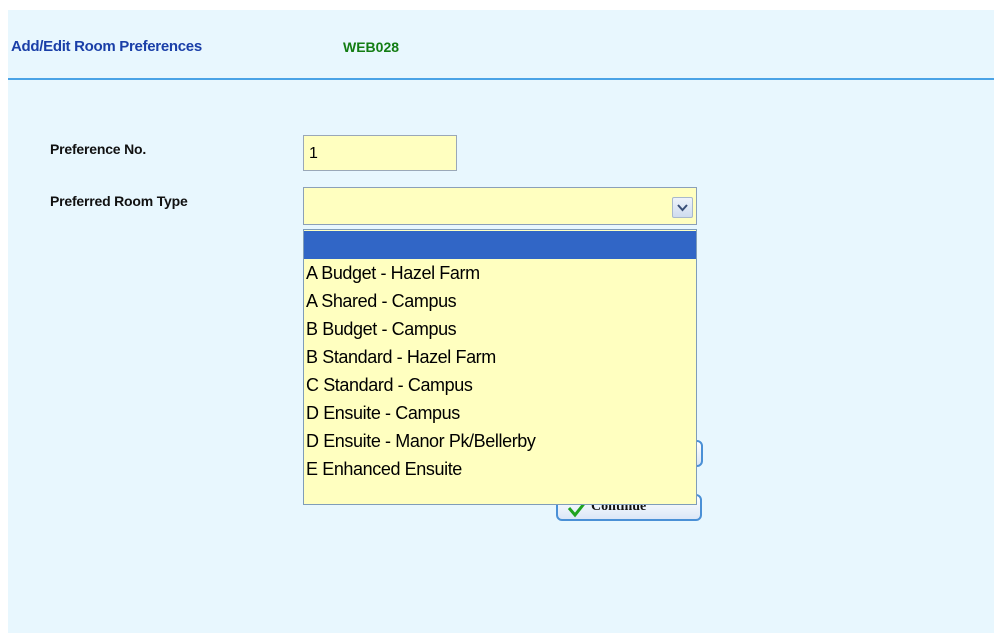  What do you see at coordinates (500, 273) in the screenshot?
I see `room-type-option: A Budget - Hazel Farm` at bounding box center [500, 273].